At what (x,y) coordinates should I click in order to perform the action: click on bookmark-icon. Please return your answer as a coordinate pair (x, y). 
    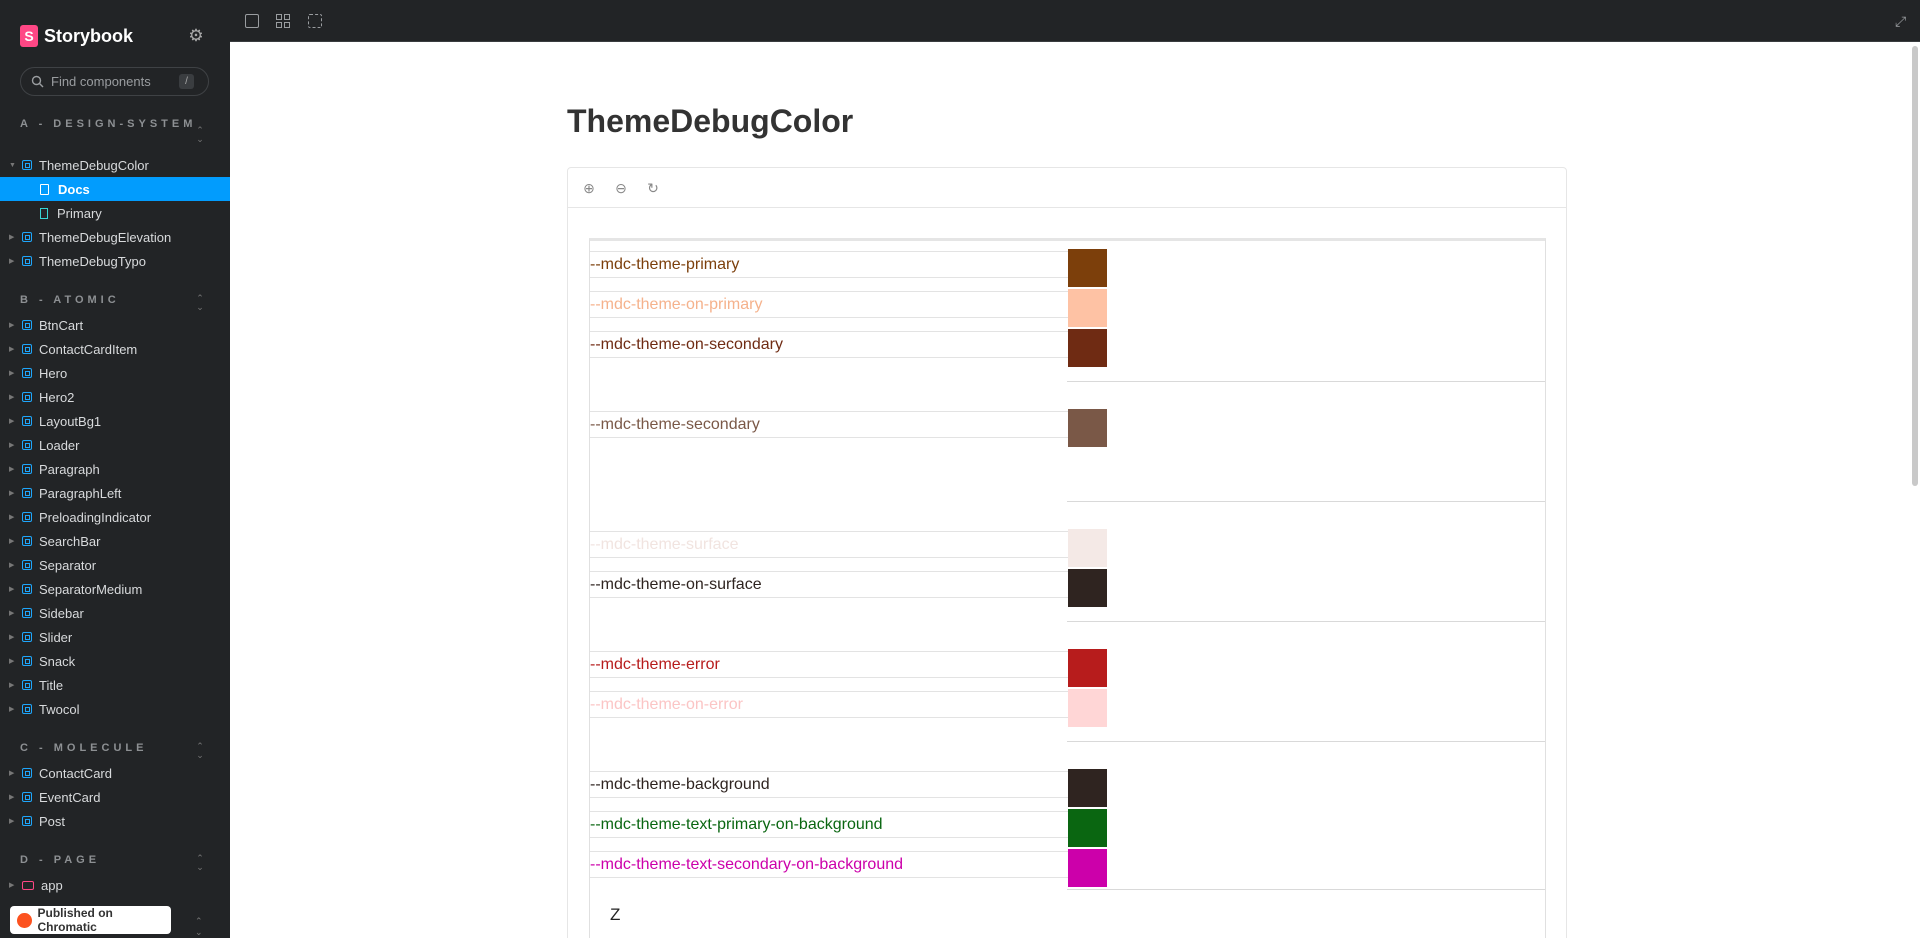
    Looking at the image, I should click on (44, 213).